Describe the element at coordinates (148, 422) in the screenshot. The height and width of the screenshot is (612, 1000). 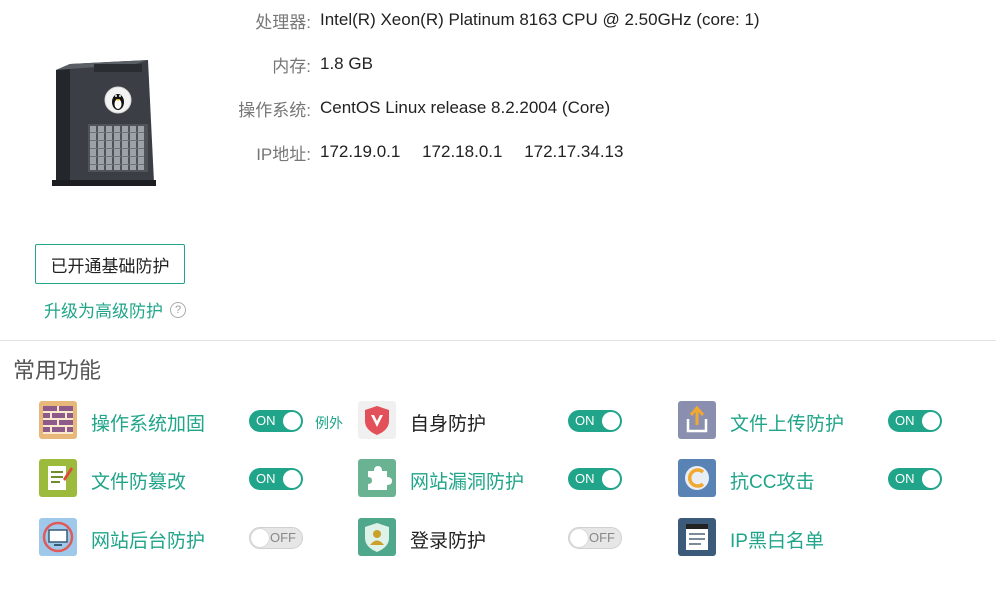
I see `feature-label: 操作系统加固` at that location.